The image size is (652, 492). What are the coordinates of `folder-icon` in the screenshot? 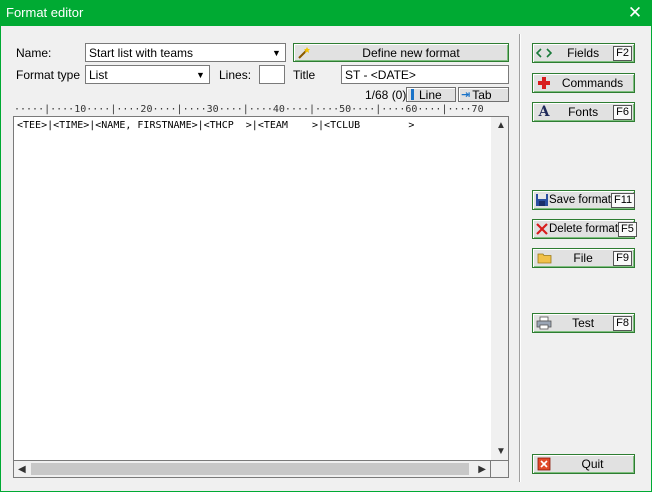 It's located at (544, 258).